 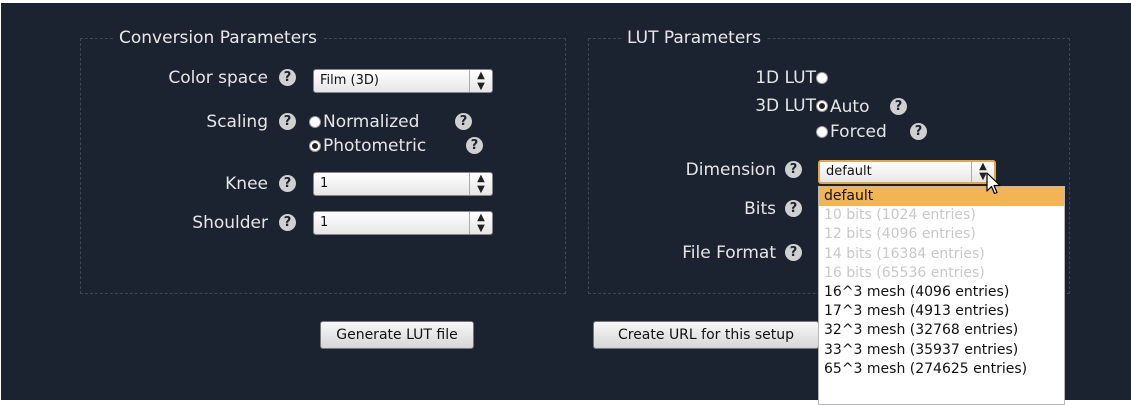 What do you see at coordinates (324, 222) in the screenshot?
I see `shoulder-select-value: 1` at bounding box center [324, 222].